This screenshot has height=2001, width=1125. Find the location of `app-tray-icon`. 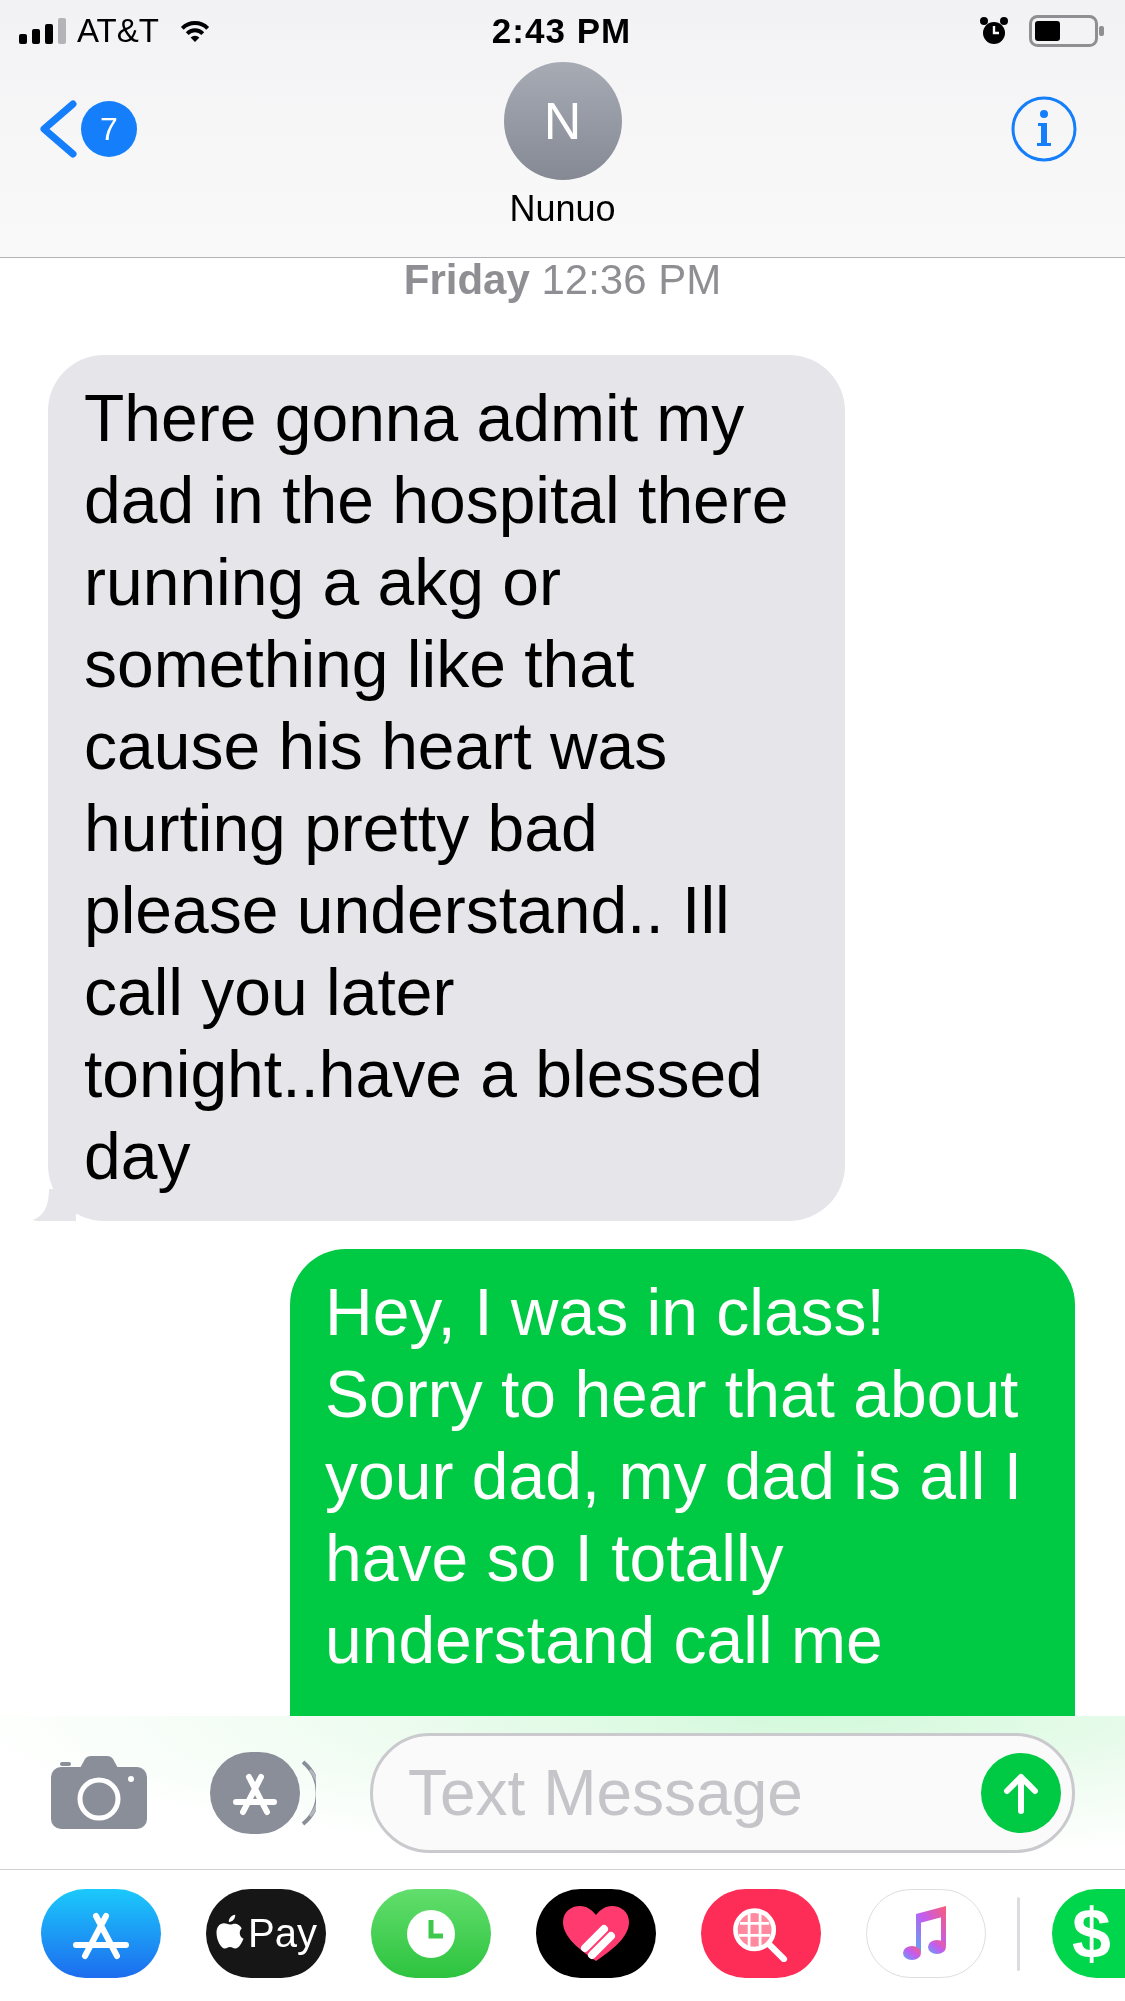

app-tray-icon is located at coordinates (263, 1792).